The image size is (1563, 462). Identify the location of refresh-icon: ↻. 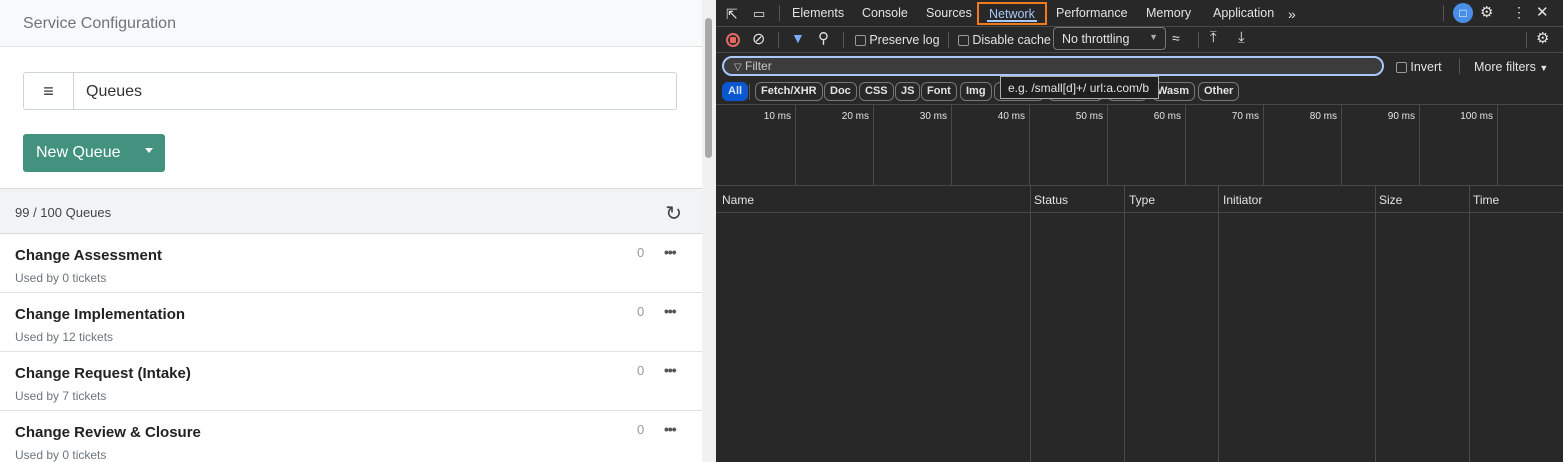
(673, 213).